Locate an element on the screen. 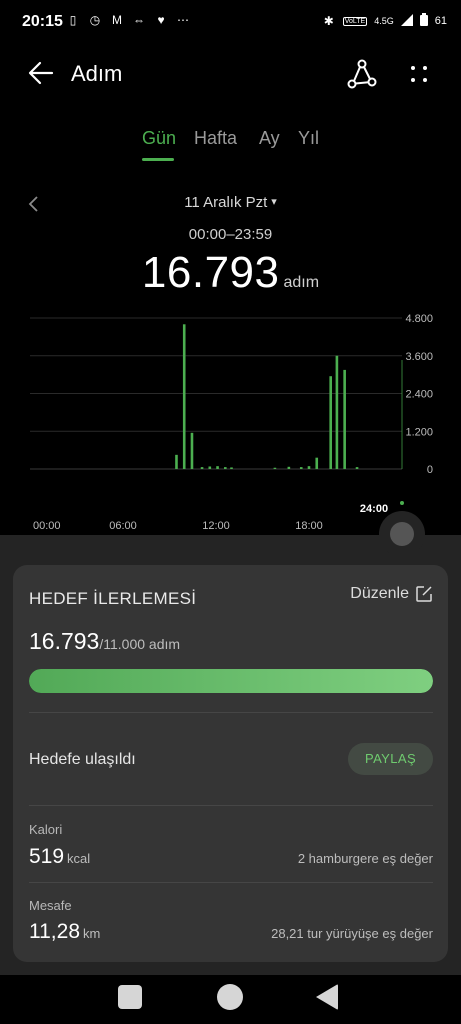 This screenshot has height=1024, width=461. calories-equivalent: 2 hamburgere eş değer is located at coordinates (365, 858).